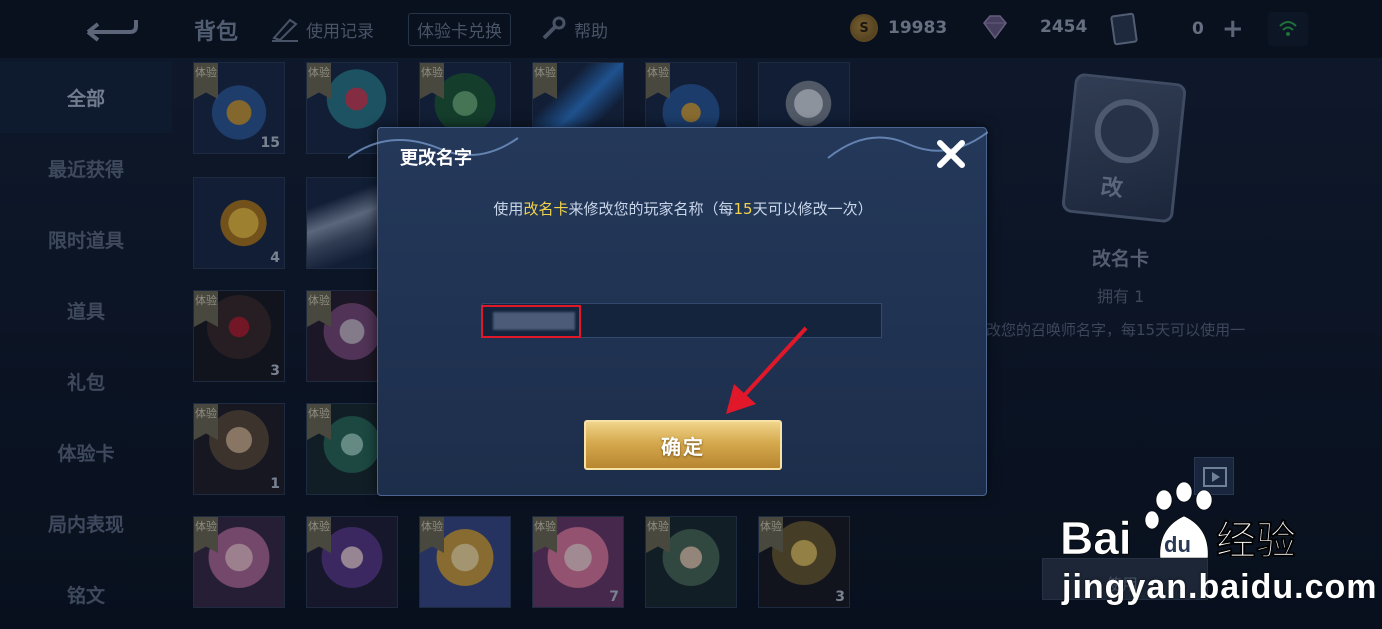 This screenshot has height=629, width=1382. I want to click on close-button, so click(951, 154).